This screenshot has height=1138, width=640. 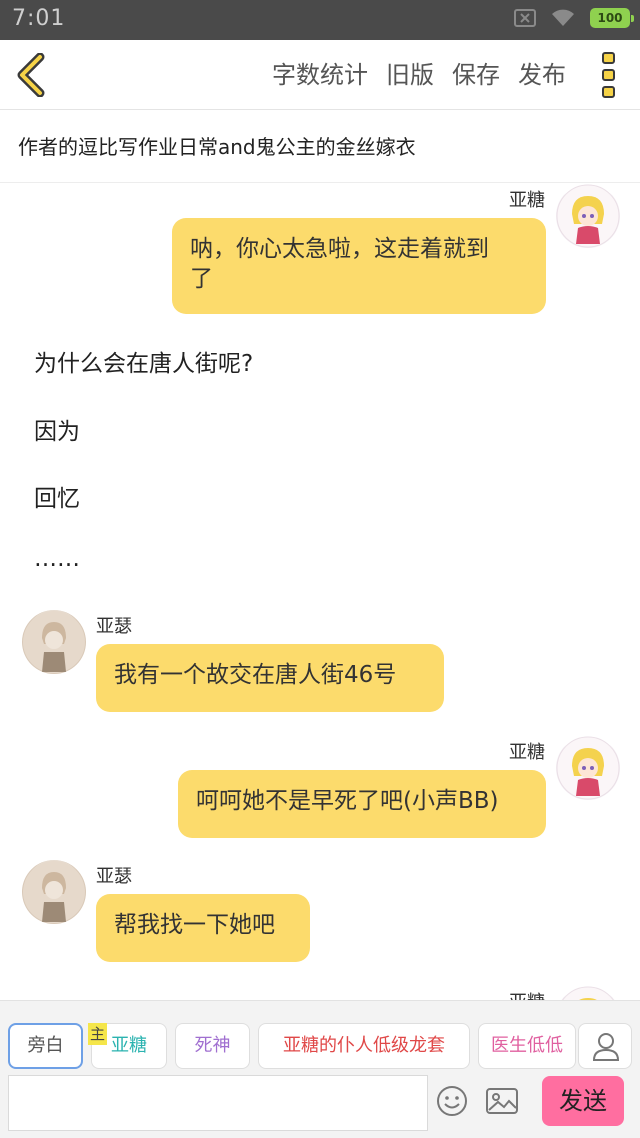 I want to click on battery-icon: 100, so click(x=612, y=18).